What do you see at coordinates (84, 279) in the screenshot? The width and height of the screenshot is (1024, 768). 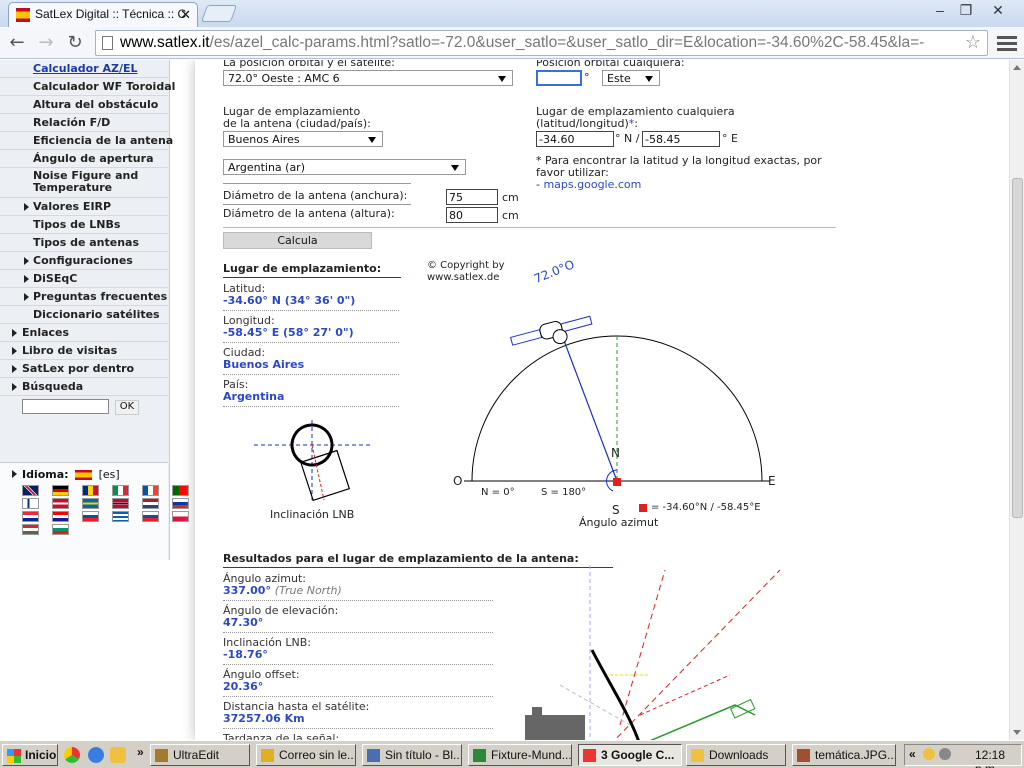 I see `sidebar-item: DiSEqC` at bounding box center [84, 279].